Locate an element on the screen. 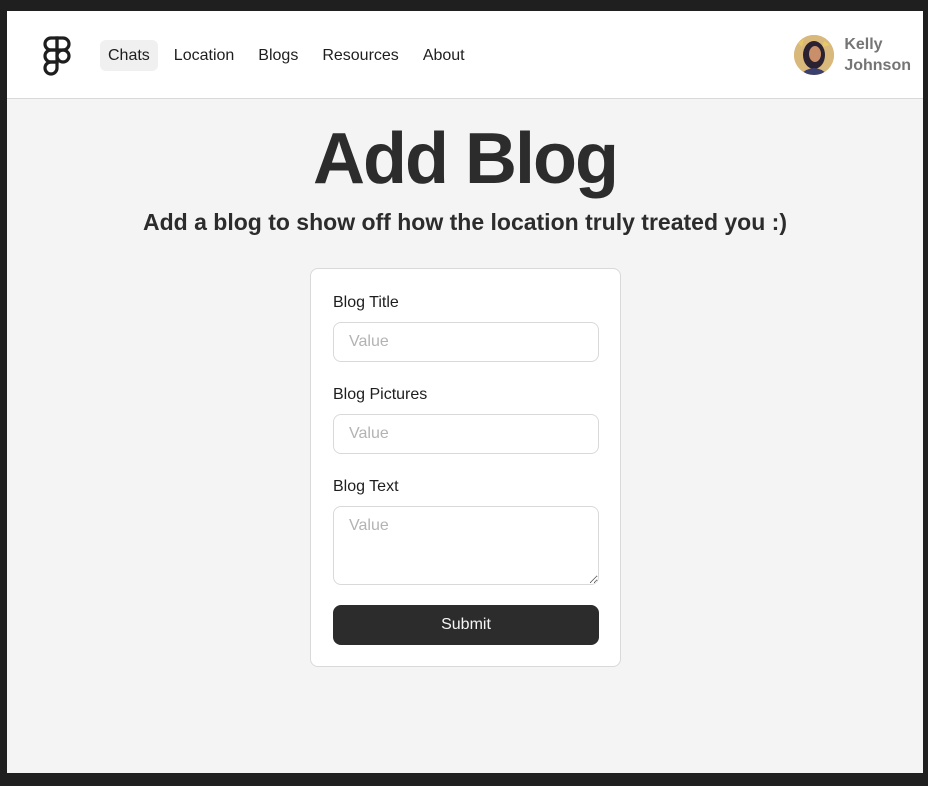  nav-item-about: About is located at coordinates (444, 55).